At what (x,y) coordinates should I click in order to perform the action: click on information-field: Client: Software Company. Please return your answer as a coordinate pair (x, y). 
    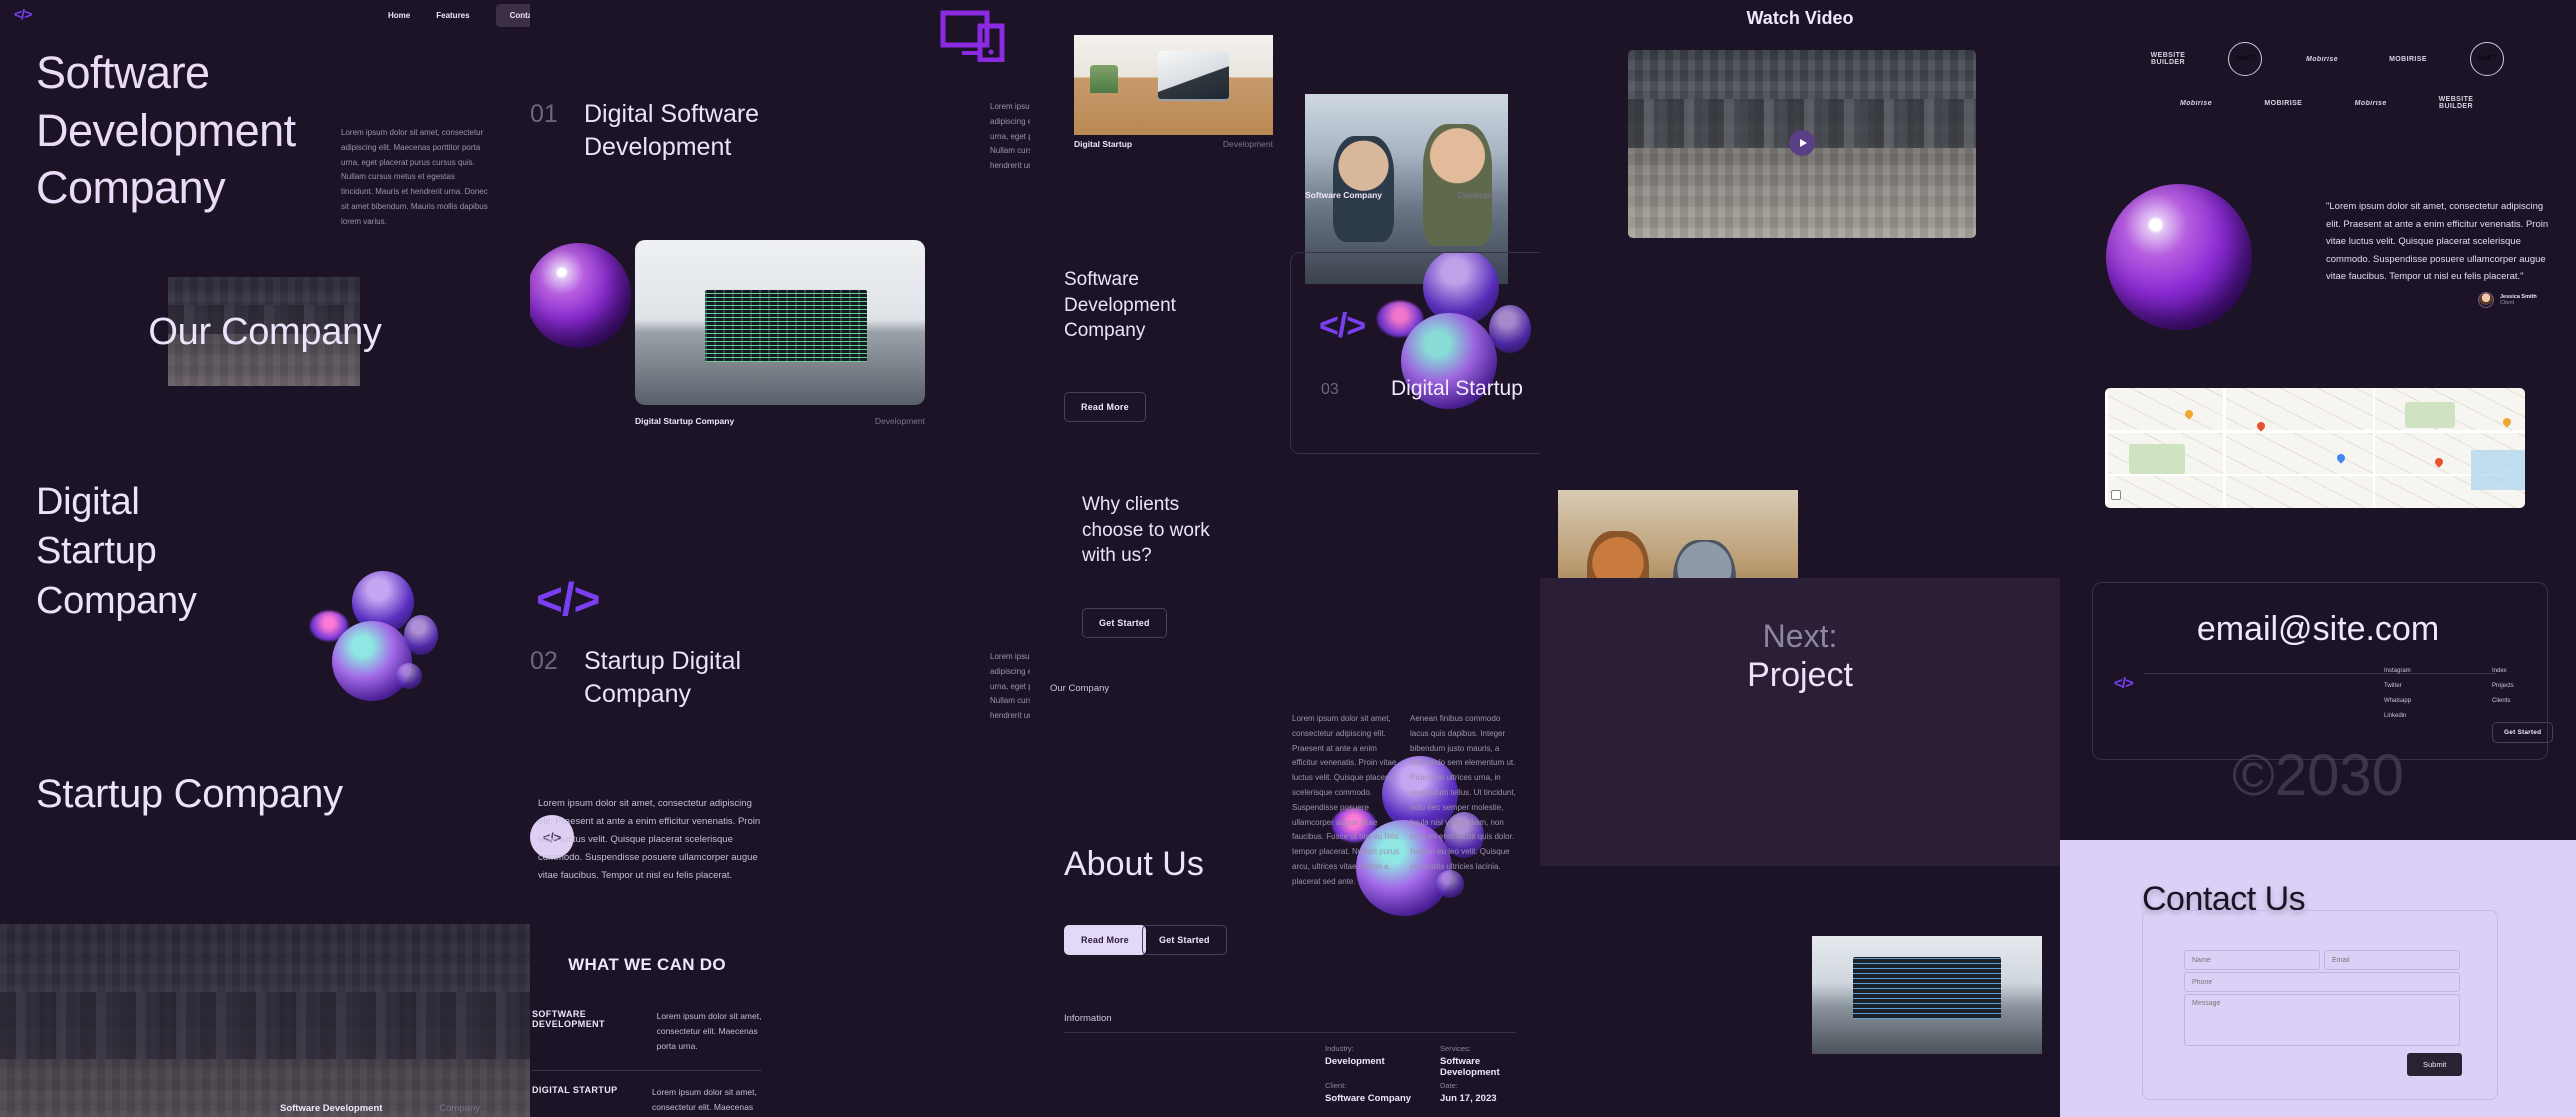
    Looking at the image, I should click on (1368, 1092).